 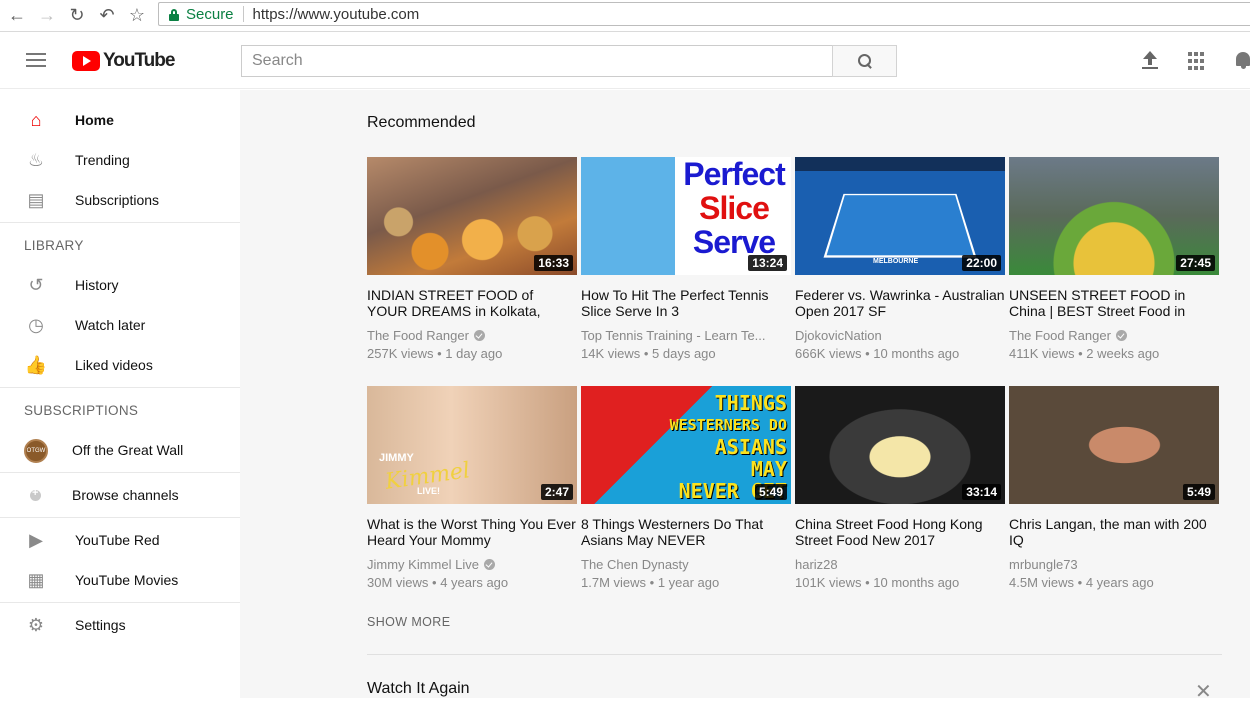 What do you see at coordinates (472, 445) in the screenshot?
I see `video-thumbnail: JIMMY Kimmel LIVE! 2:47` at bounding box center [472, 445].